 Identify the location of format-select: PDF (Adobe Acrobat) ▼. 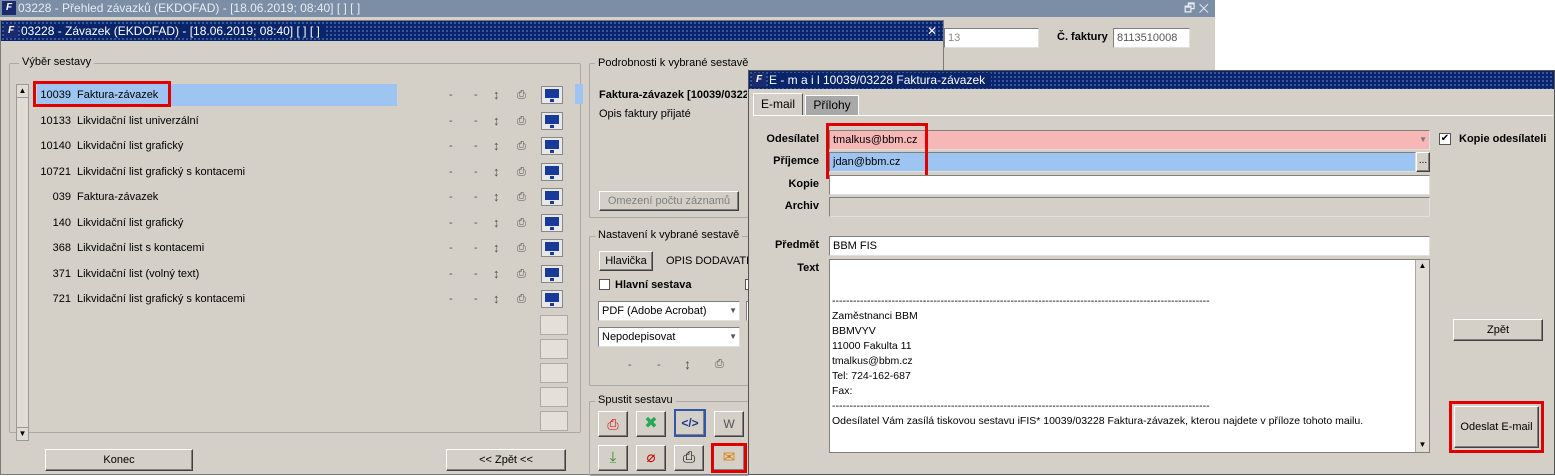
(669, 311).